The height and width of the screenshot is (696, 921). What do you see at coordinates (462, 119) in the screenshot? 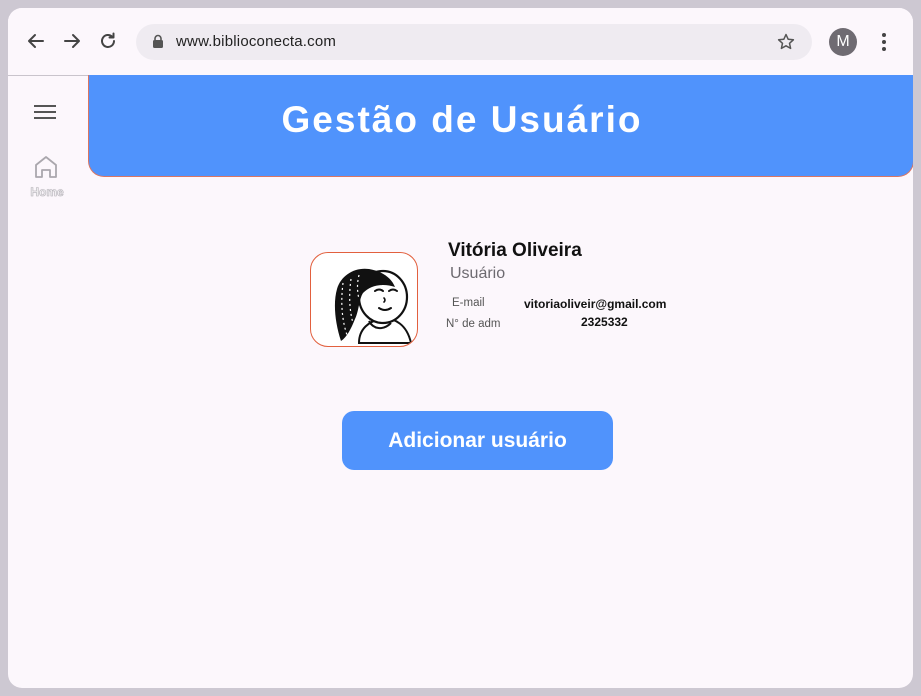
I see `page-title: Gestão de Usuário` at bounding box center [462, 119].